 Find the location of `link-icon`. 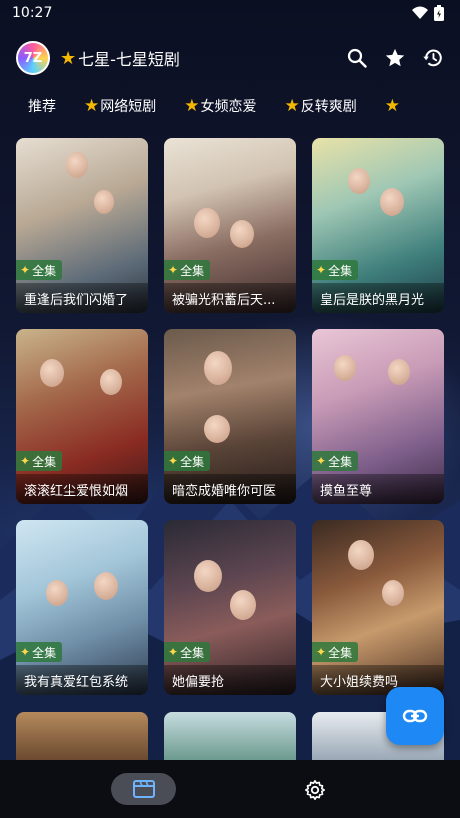

link-icon is located at coordinates (415, 716).